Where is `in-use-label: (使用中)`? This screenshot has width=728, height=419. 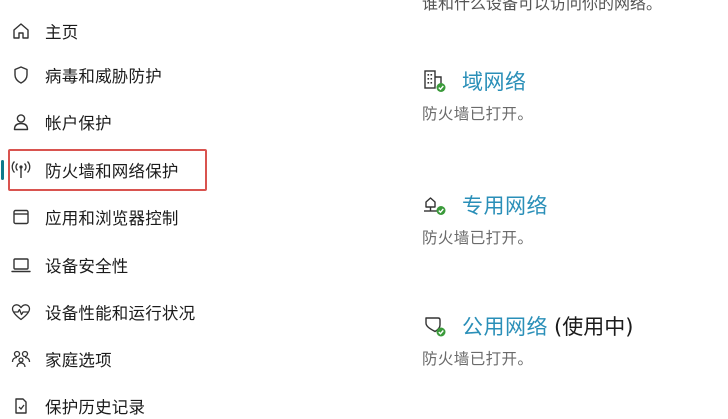
in-use-label: (使用中) is located at coordinates (594, 327).